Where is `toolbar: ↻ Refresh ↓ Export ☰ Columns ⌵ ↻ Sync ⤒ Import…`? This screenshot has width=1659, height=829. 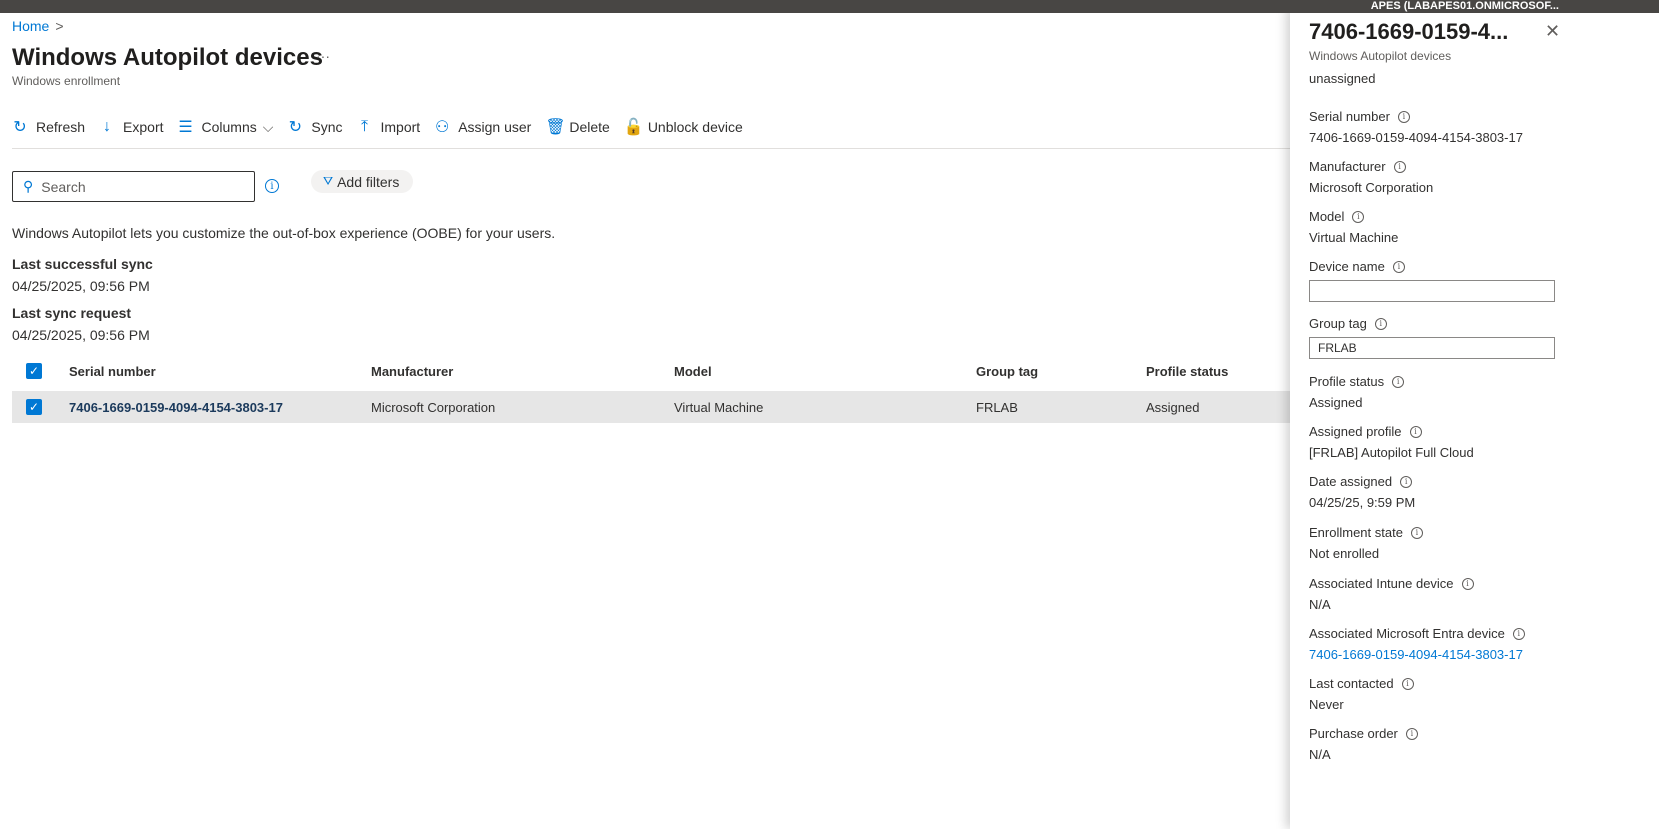
toolbar: ↻ Refresh ↓ Export ☰ Columns ⌵ ↻ Sync ⤒ Import… is located at coordinates (384, 127).